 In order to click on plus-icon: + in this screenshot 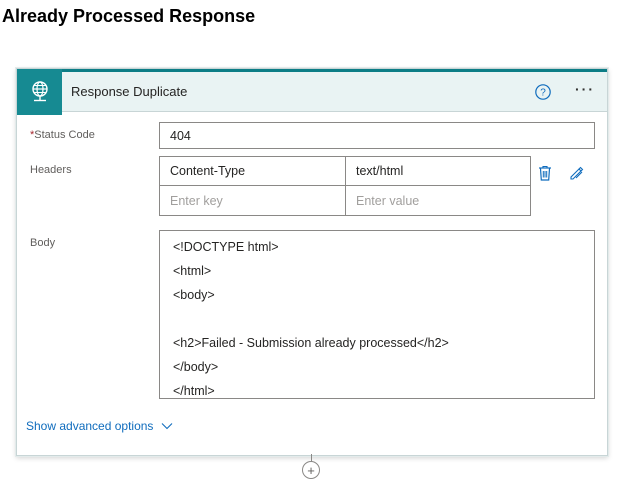, I will do `click(311, 470)`.